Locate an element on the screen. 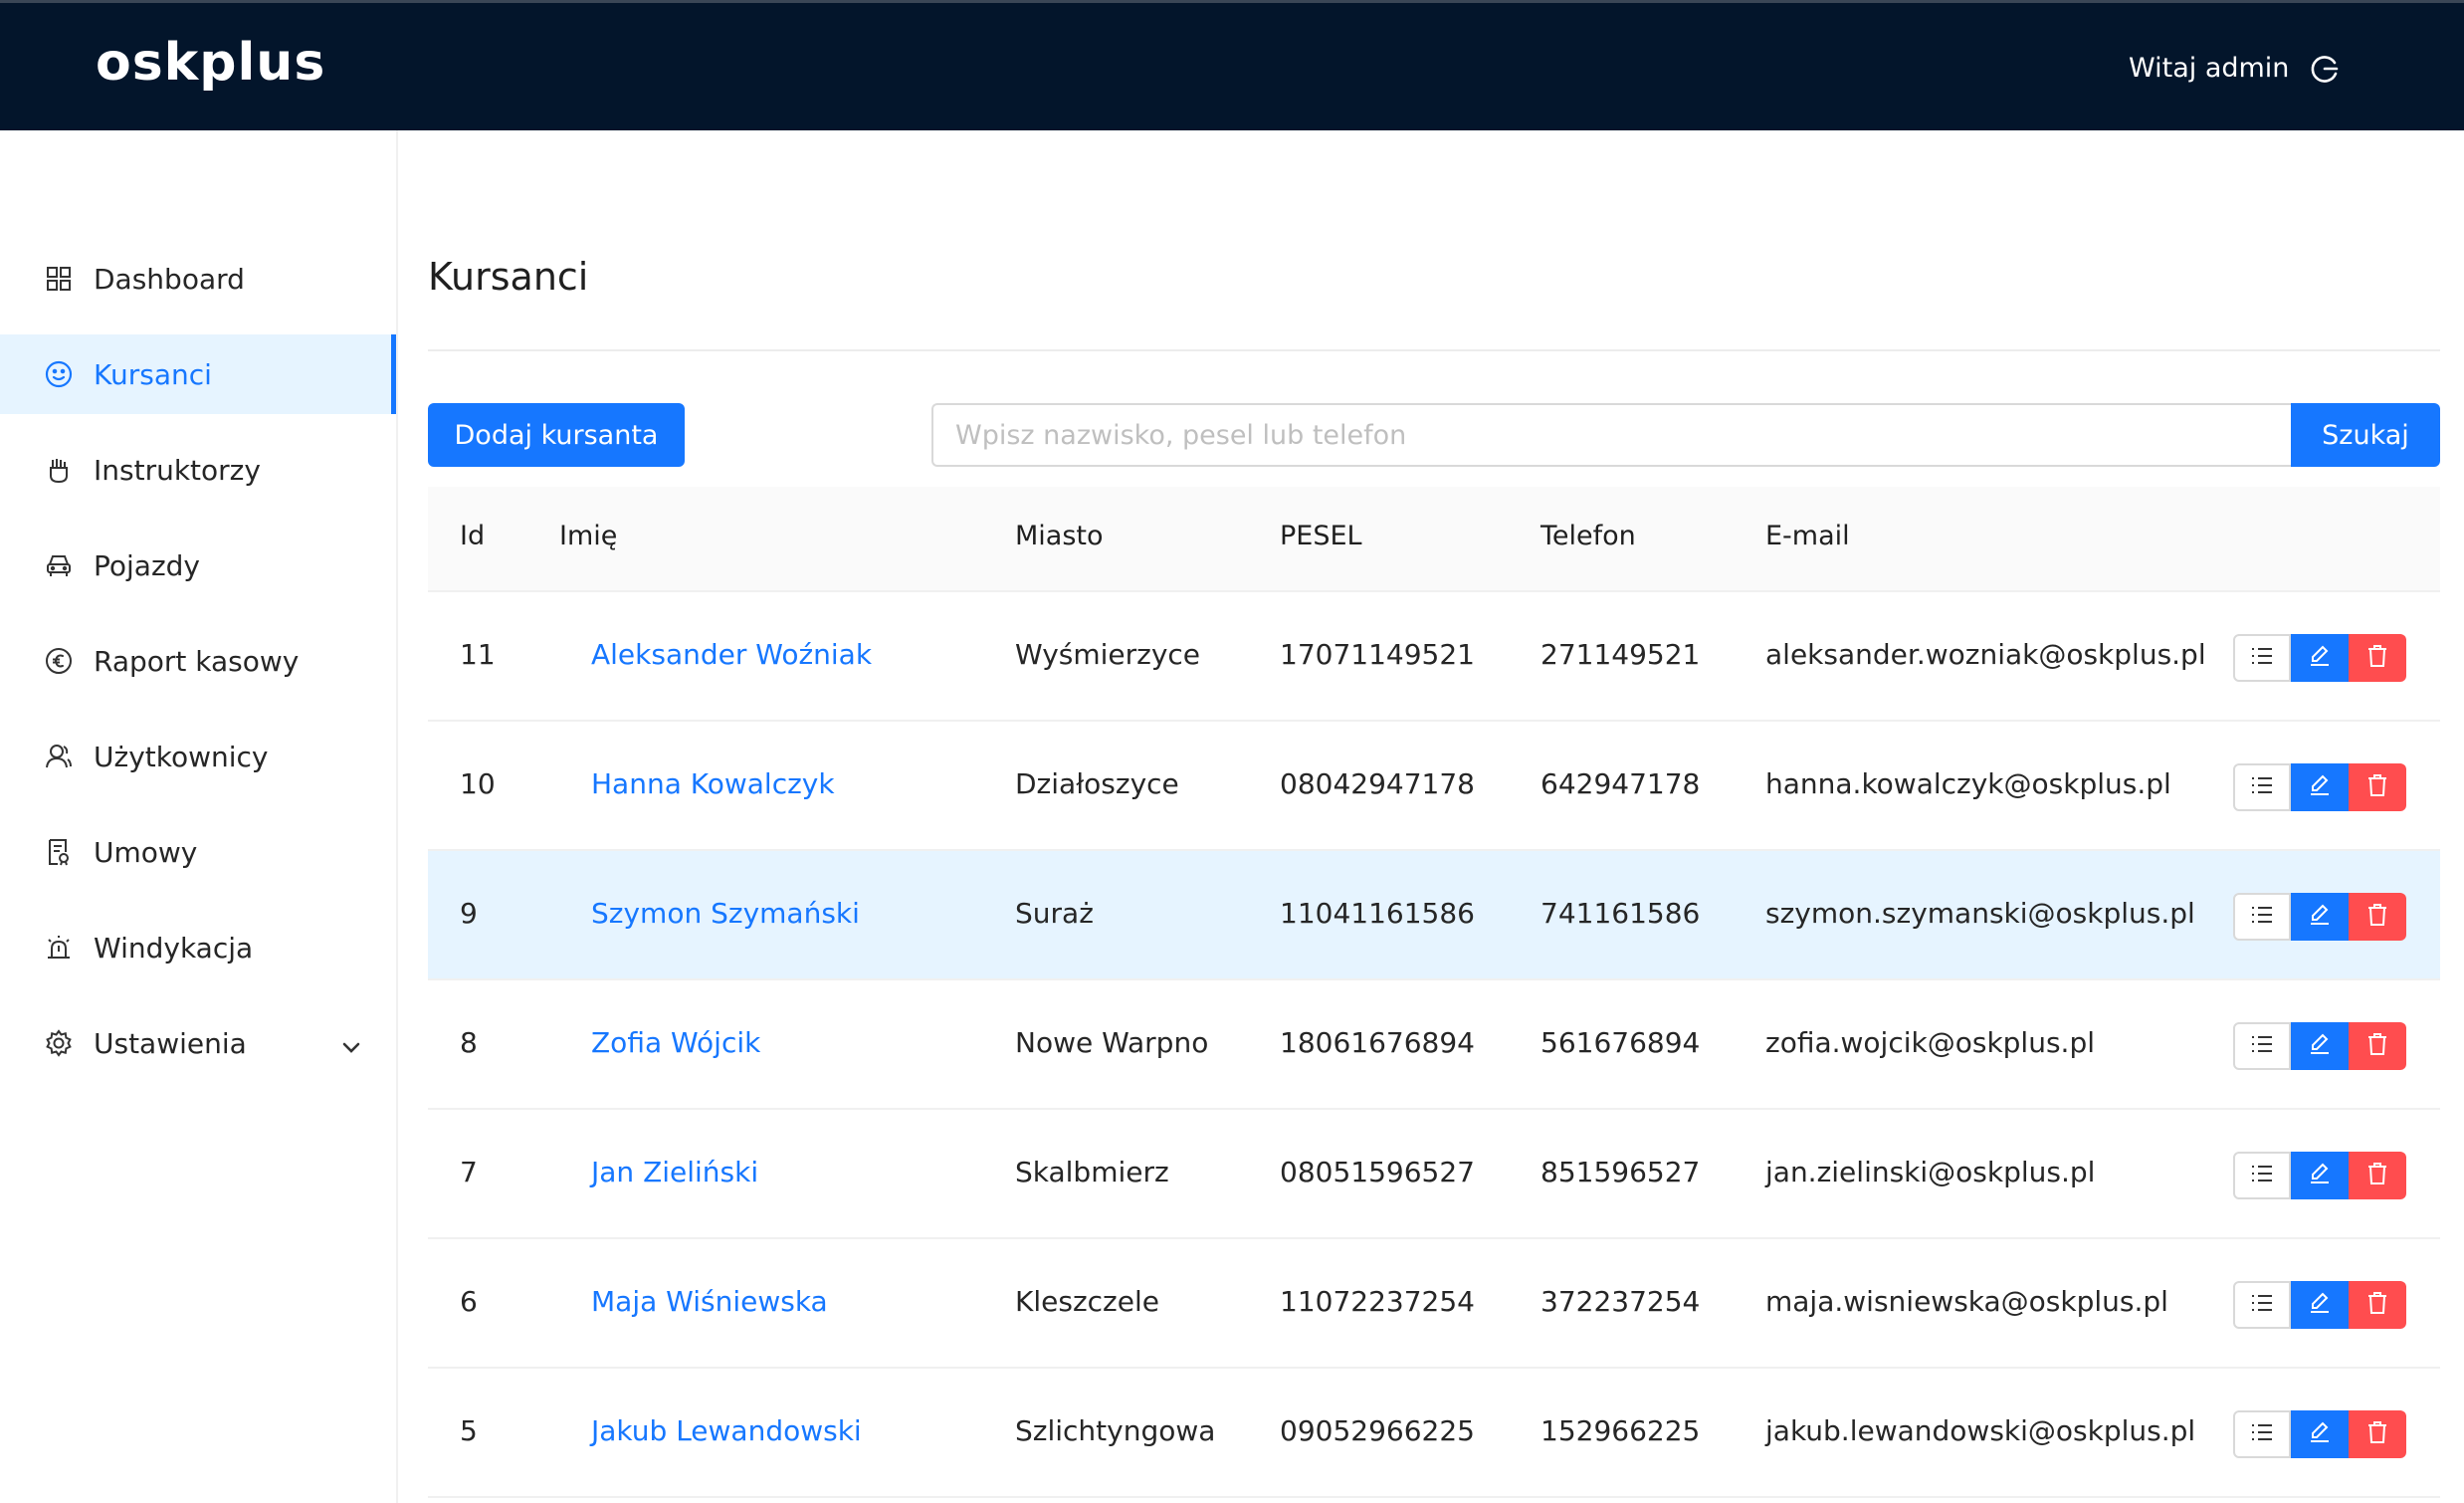 Image resolution: width=2464 pixels, height=1503 pixels. cell-id: 11 is located at coordinates (478, 654).